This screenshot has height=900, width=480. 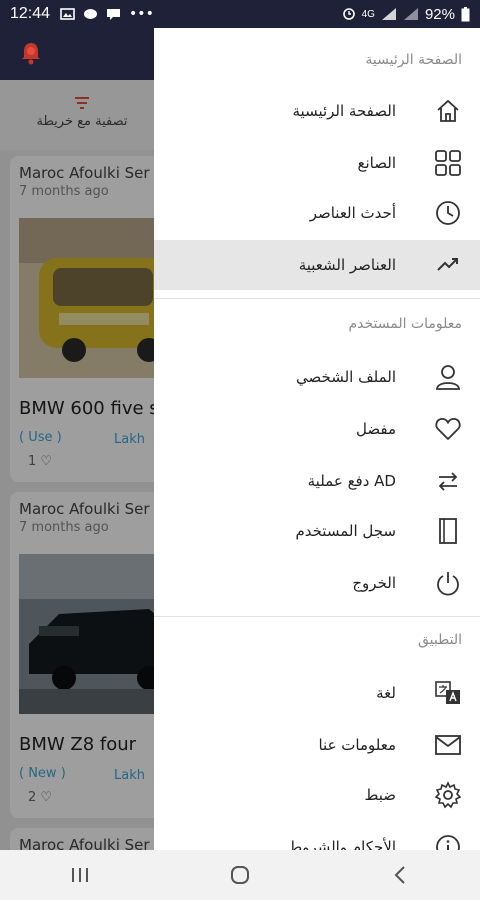 I want to click on back-icon, so click(x=399, y=875).